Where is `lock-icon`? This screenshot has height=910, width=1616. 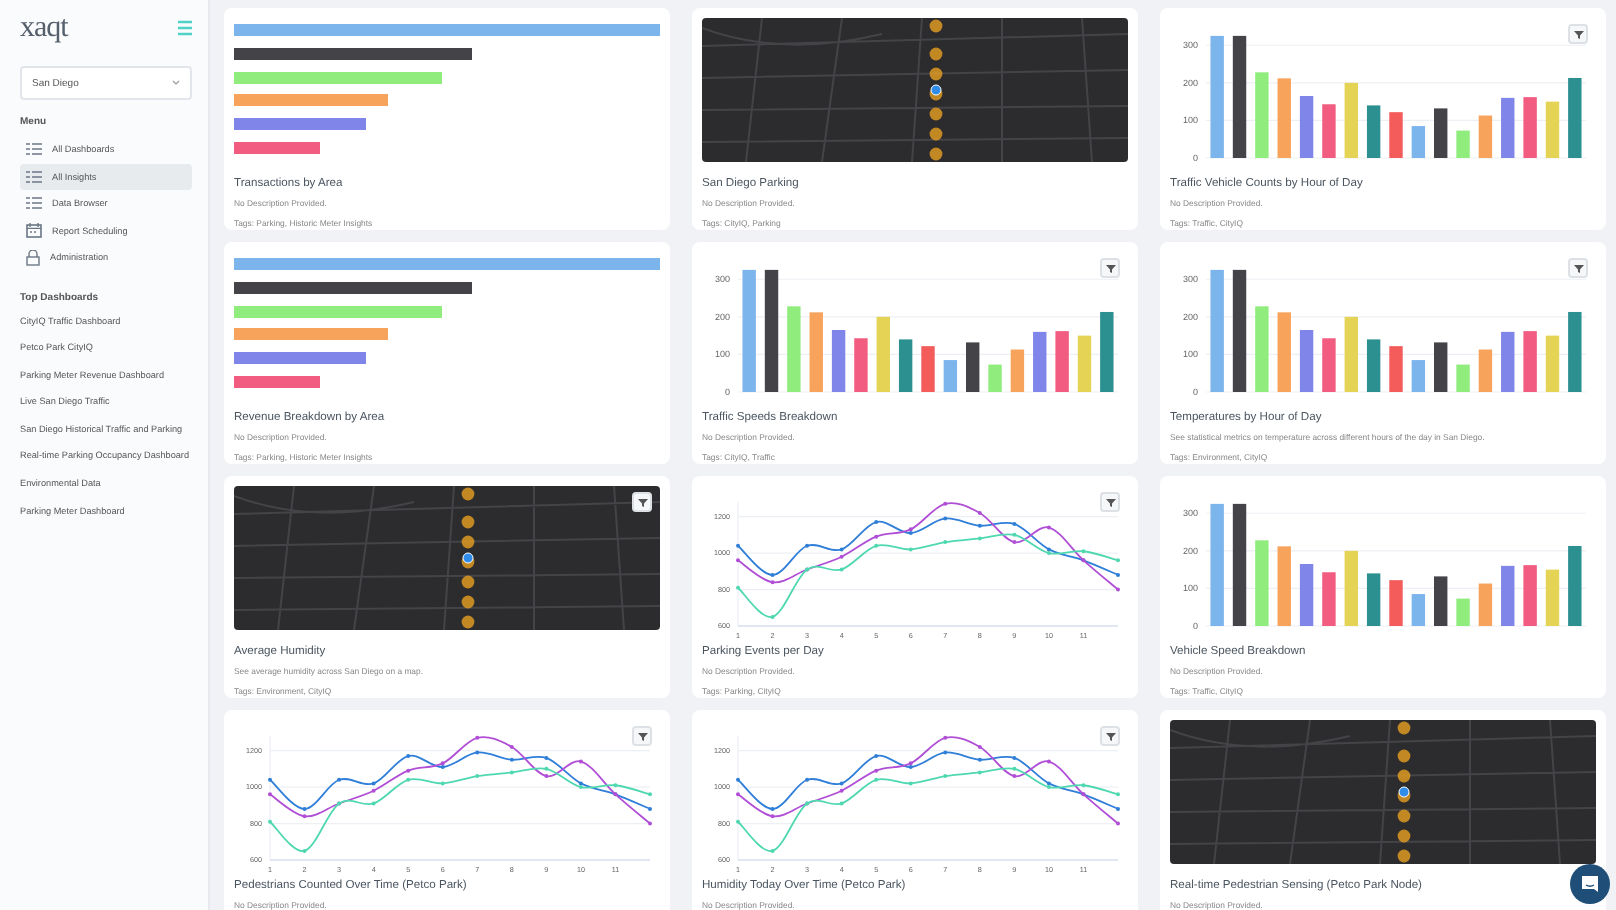 lock-icon is located at coordinates (33, 257).